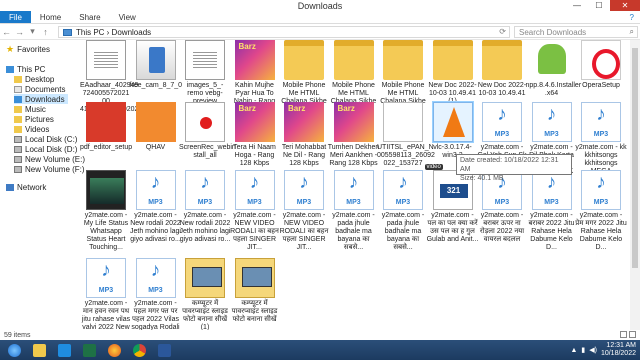  Describe the element at coordinates (593, 350) in the screenshot. I see `volume-icon: ◀)` at that location.